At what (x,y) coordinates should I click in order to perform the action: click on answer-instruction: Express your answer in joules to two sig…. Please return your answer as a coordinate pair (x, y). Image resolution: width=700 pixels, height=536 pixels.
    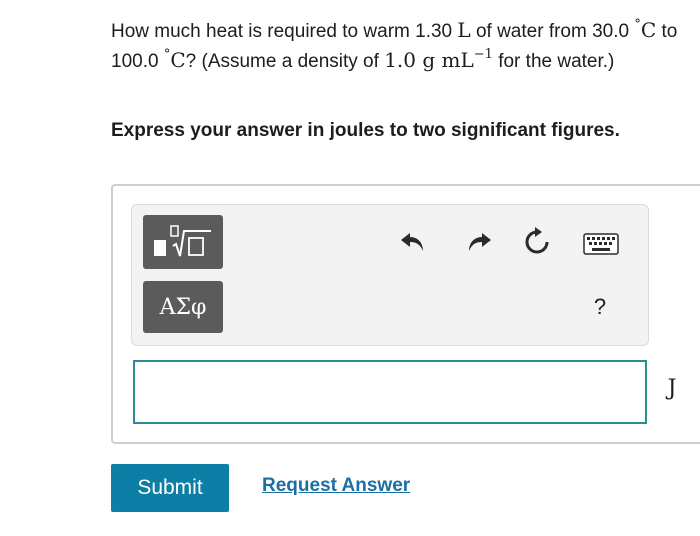
    Looking at the image, I should click on (365, 130).